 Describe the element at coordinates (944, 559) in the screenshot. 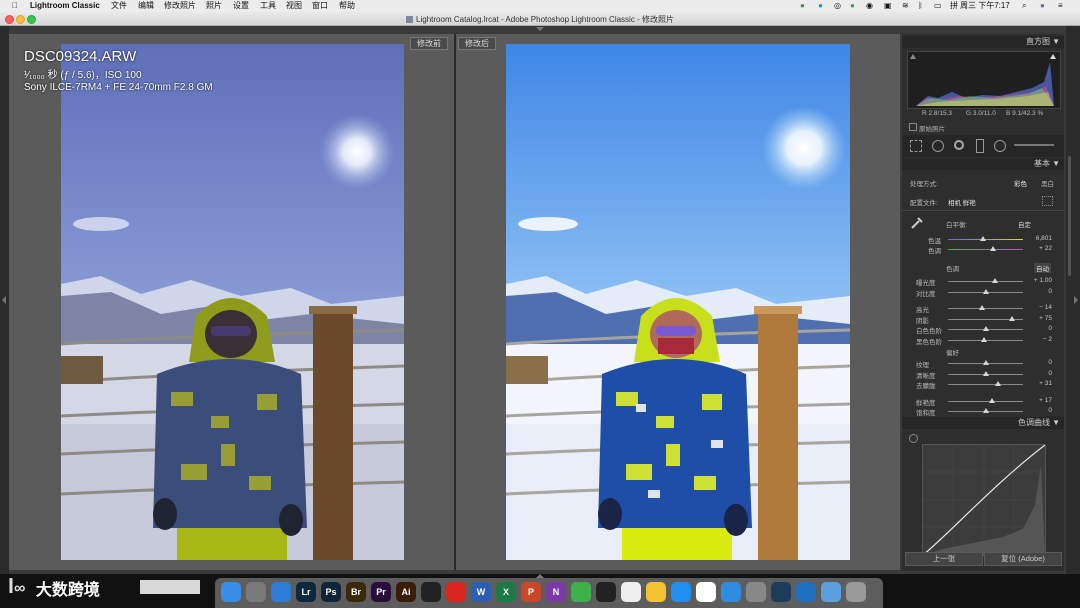

I see `previous-button: 上一张` at that location.